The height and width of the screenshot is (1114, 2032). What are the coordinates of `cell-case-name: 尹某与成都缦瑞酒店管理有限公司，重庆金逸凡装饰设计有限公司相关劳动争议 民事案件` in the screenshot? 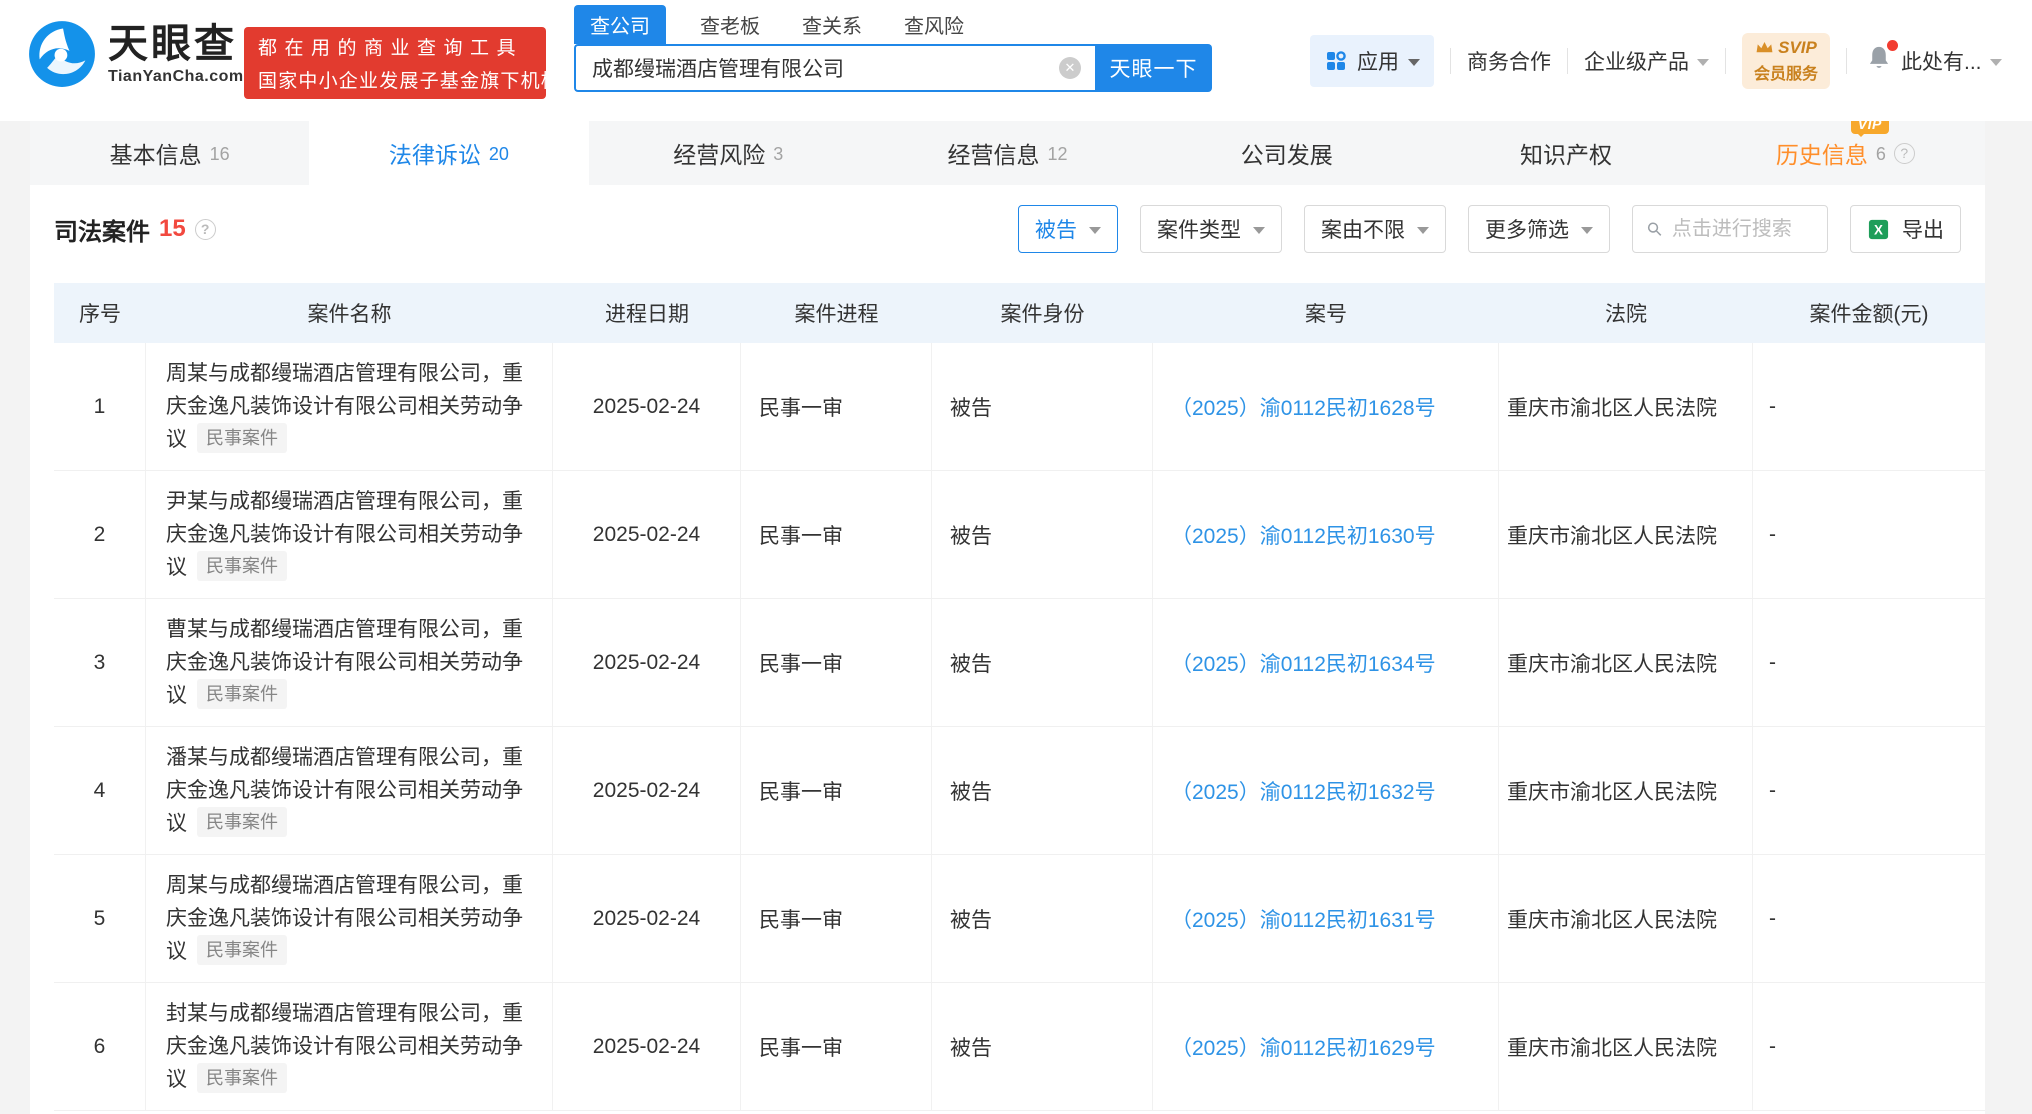 It's located at (349, 534).